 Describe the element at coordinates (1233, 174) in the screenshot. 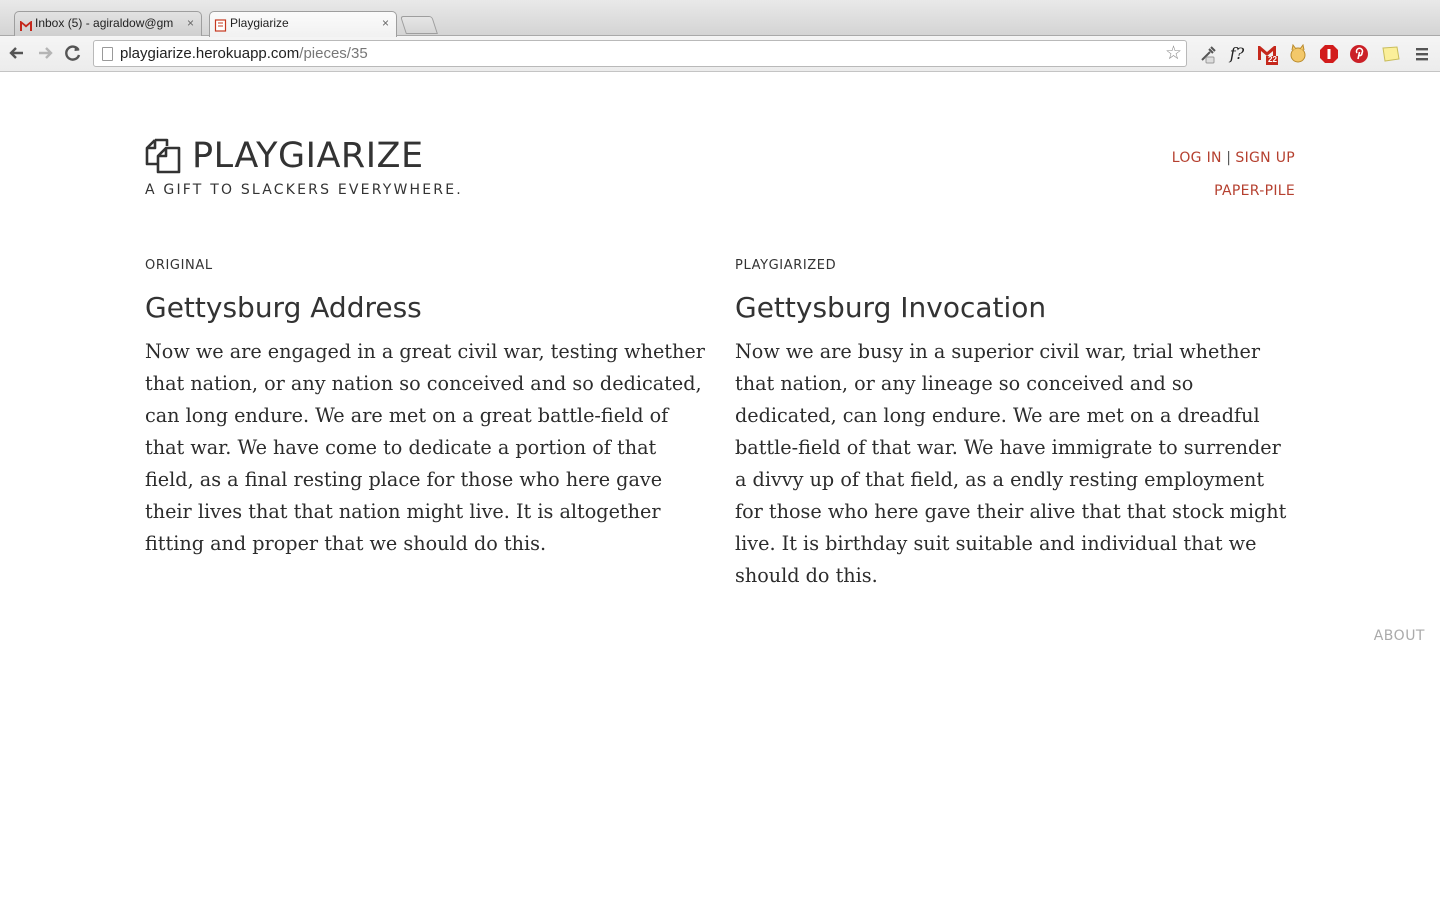

I see `account-nav: LOG IN | SIGN UP PAPER-PILE` at that location.